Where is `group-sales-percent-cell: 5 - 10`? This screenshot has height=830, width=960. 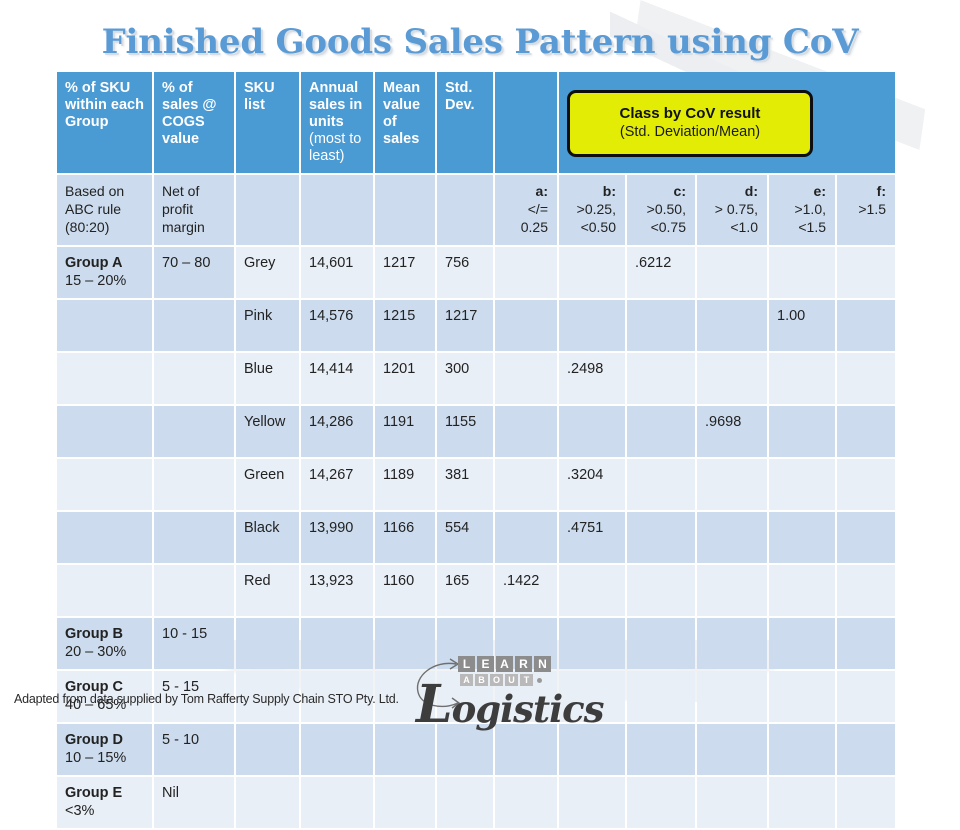
group-sales-percent-cell: 5 - 10 is located at coordinates (194, 749).